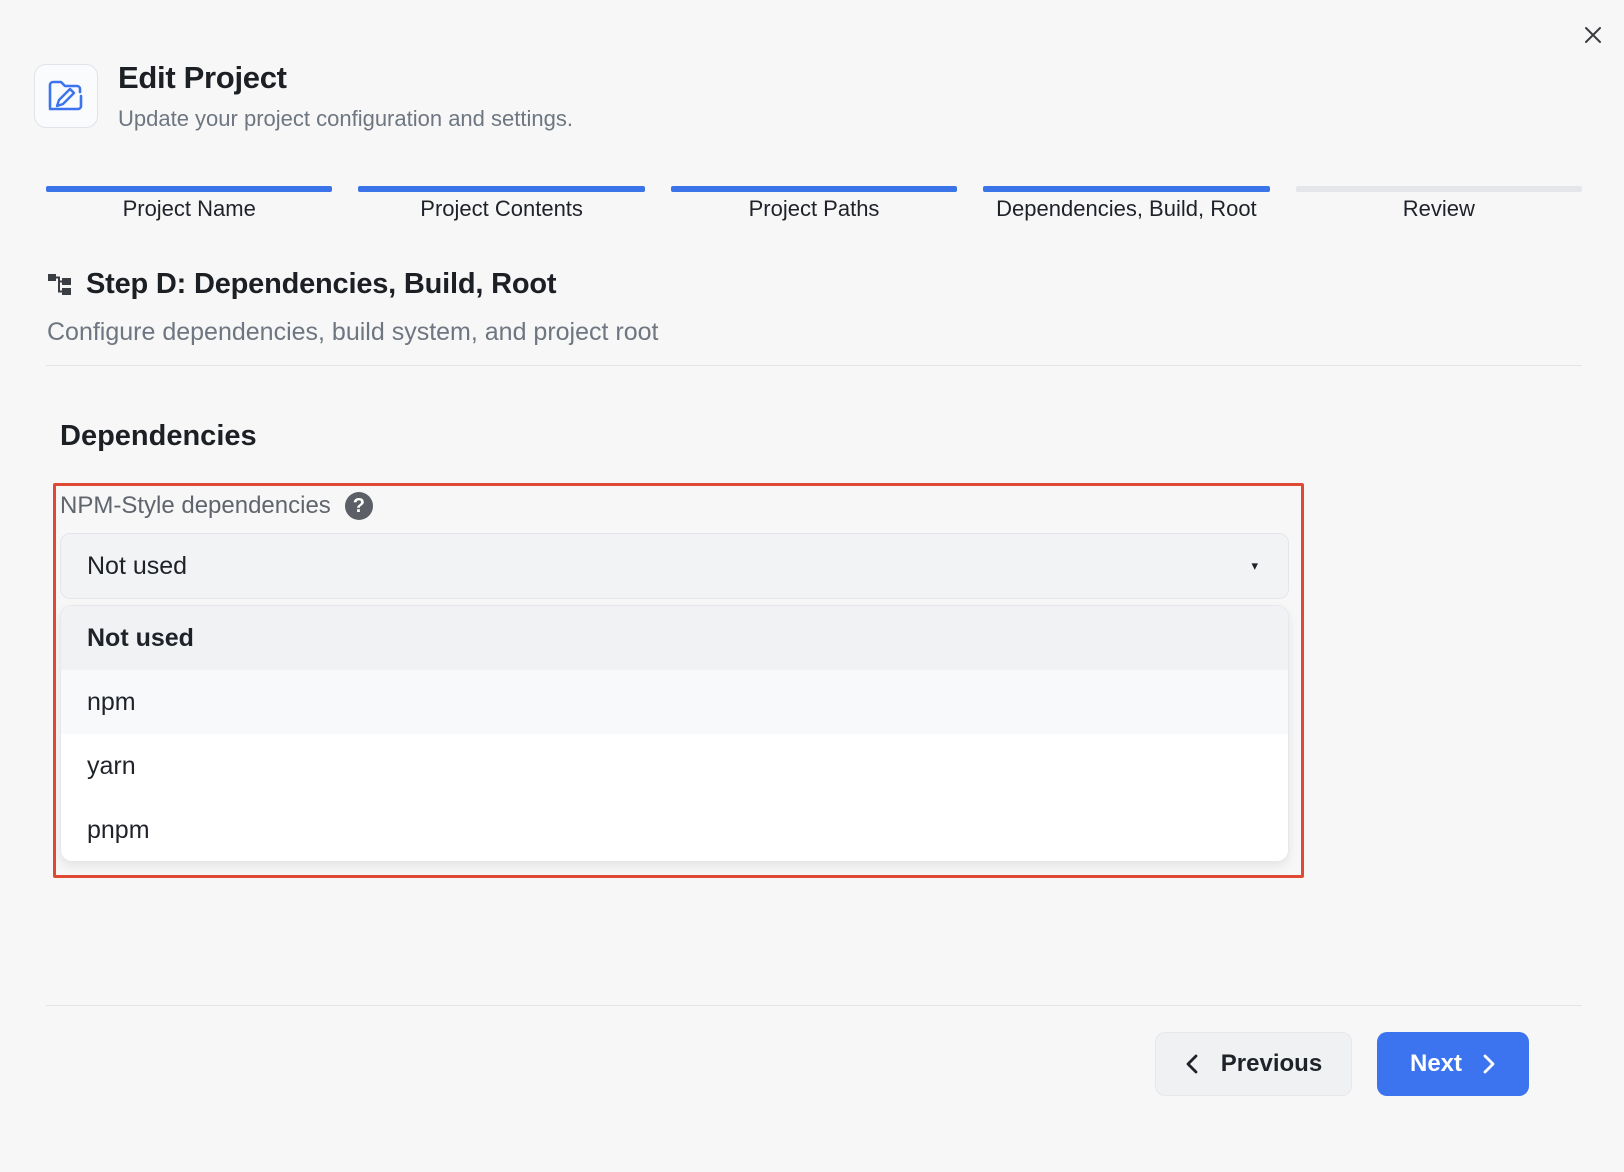 This screenshot has height=1172, width=1624. Describe the element at coordinates (674, 829) in the screenshot. I see `option-pnpm: pnpm` at that location.